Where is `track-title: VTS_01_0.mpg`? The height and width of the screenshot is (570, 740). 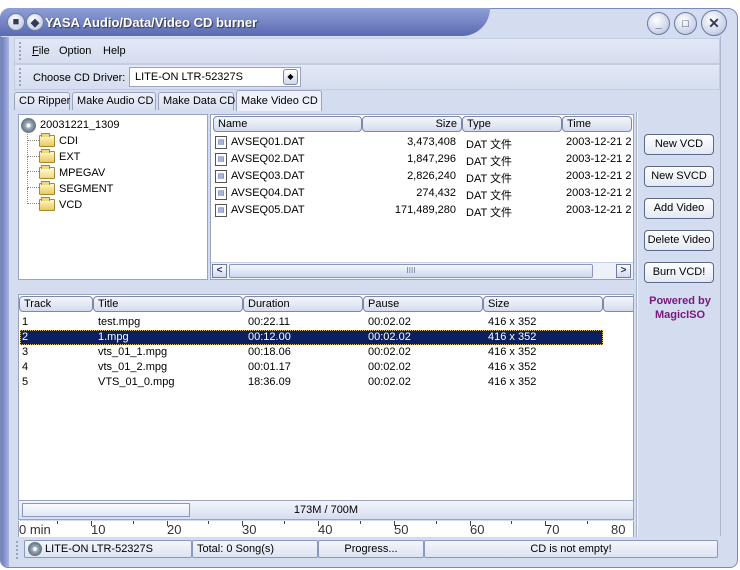 track-title: VTS_01_0.mpg is located at coordinates (136, 382).